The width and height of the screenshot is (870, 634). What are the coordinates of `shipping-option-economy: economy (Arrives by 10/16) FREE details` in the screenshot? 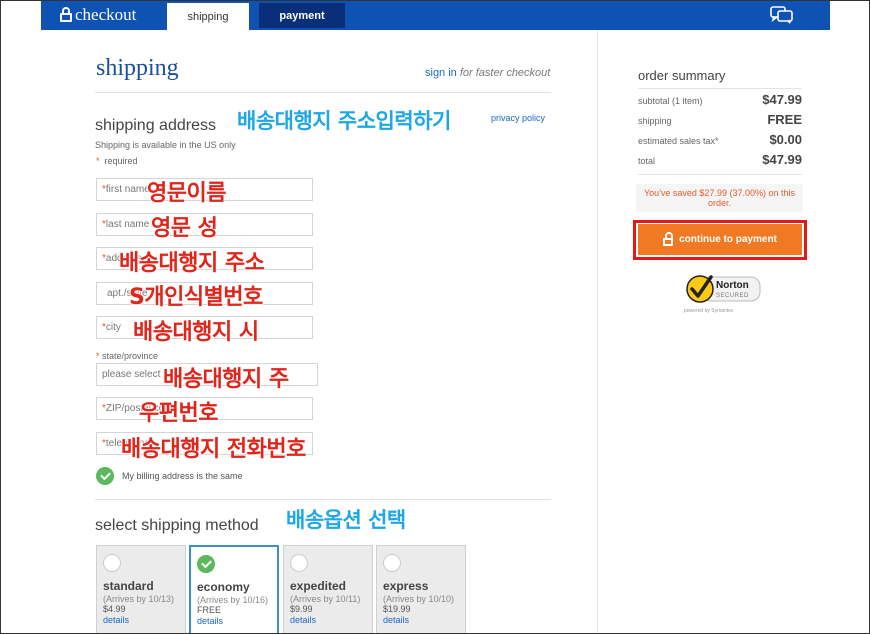 It's located at (234, 589).